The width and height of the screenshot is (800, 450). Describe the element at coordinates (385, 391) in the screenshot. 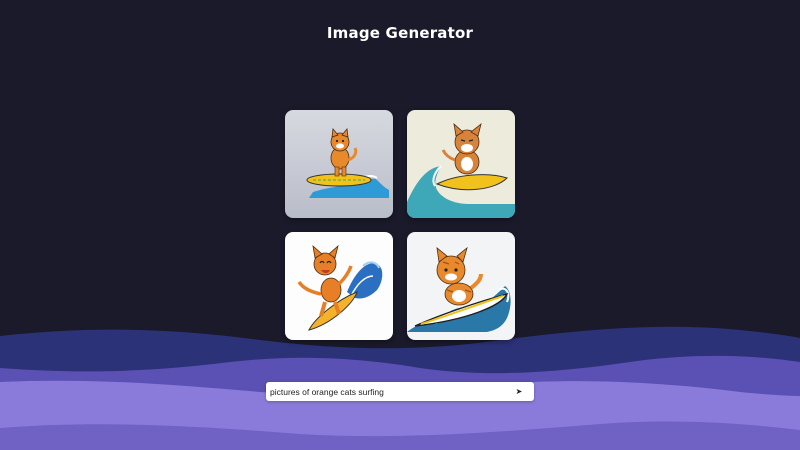

I see `prompt-input` at that location.